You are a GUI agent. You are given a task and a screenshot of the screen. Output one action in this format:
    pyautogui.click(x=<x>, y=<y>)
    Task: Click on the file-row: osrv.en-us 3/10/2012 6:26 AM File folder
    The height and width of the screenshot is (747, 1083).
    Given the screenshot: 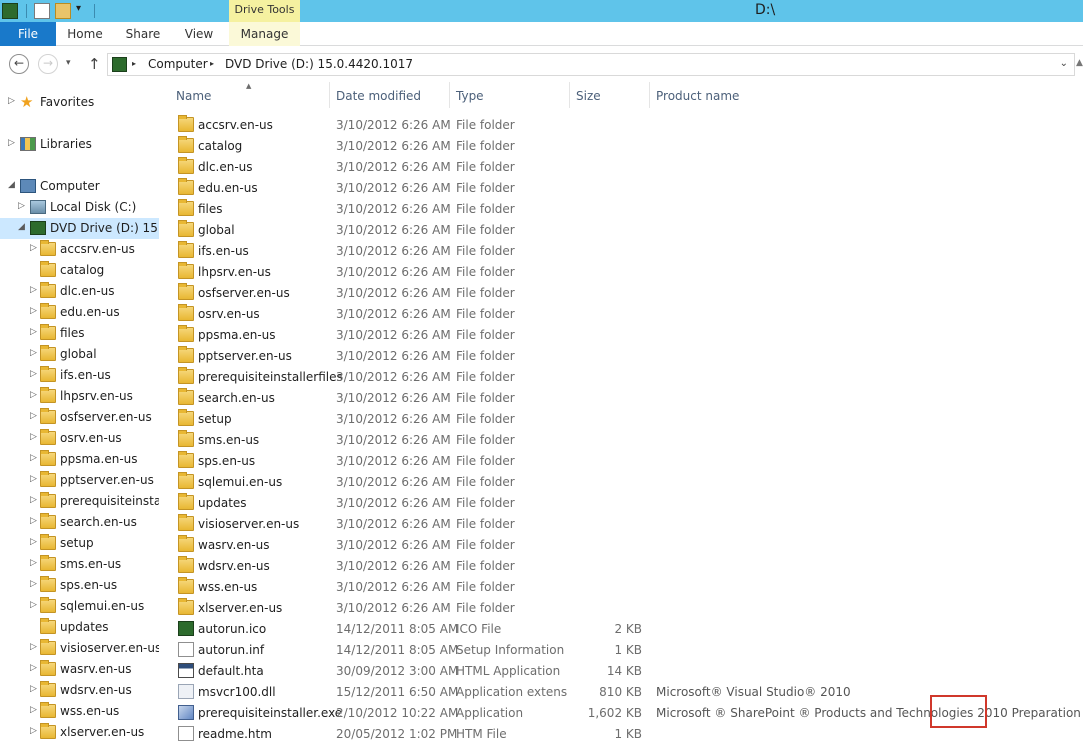 What is the action you would take?
    pyautogui.click(x=621, y=313)
    